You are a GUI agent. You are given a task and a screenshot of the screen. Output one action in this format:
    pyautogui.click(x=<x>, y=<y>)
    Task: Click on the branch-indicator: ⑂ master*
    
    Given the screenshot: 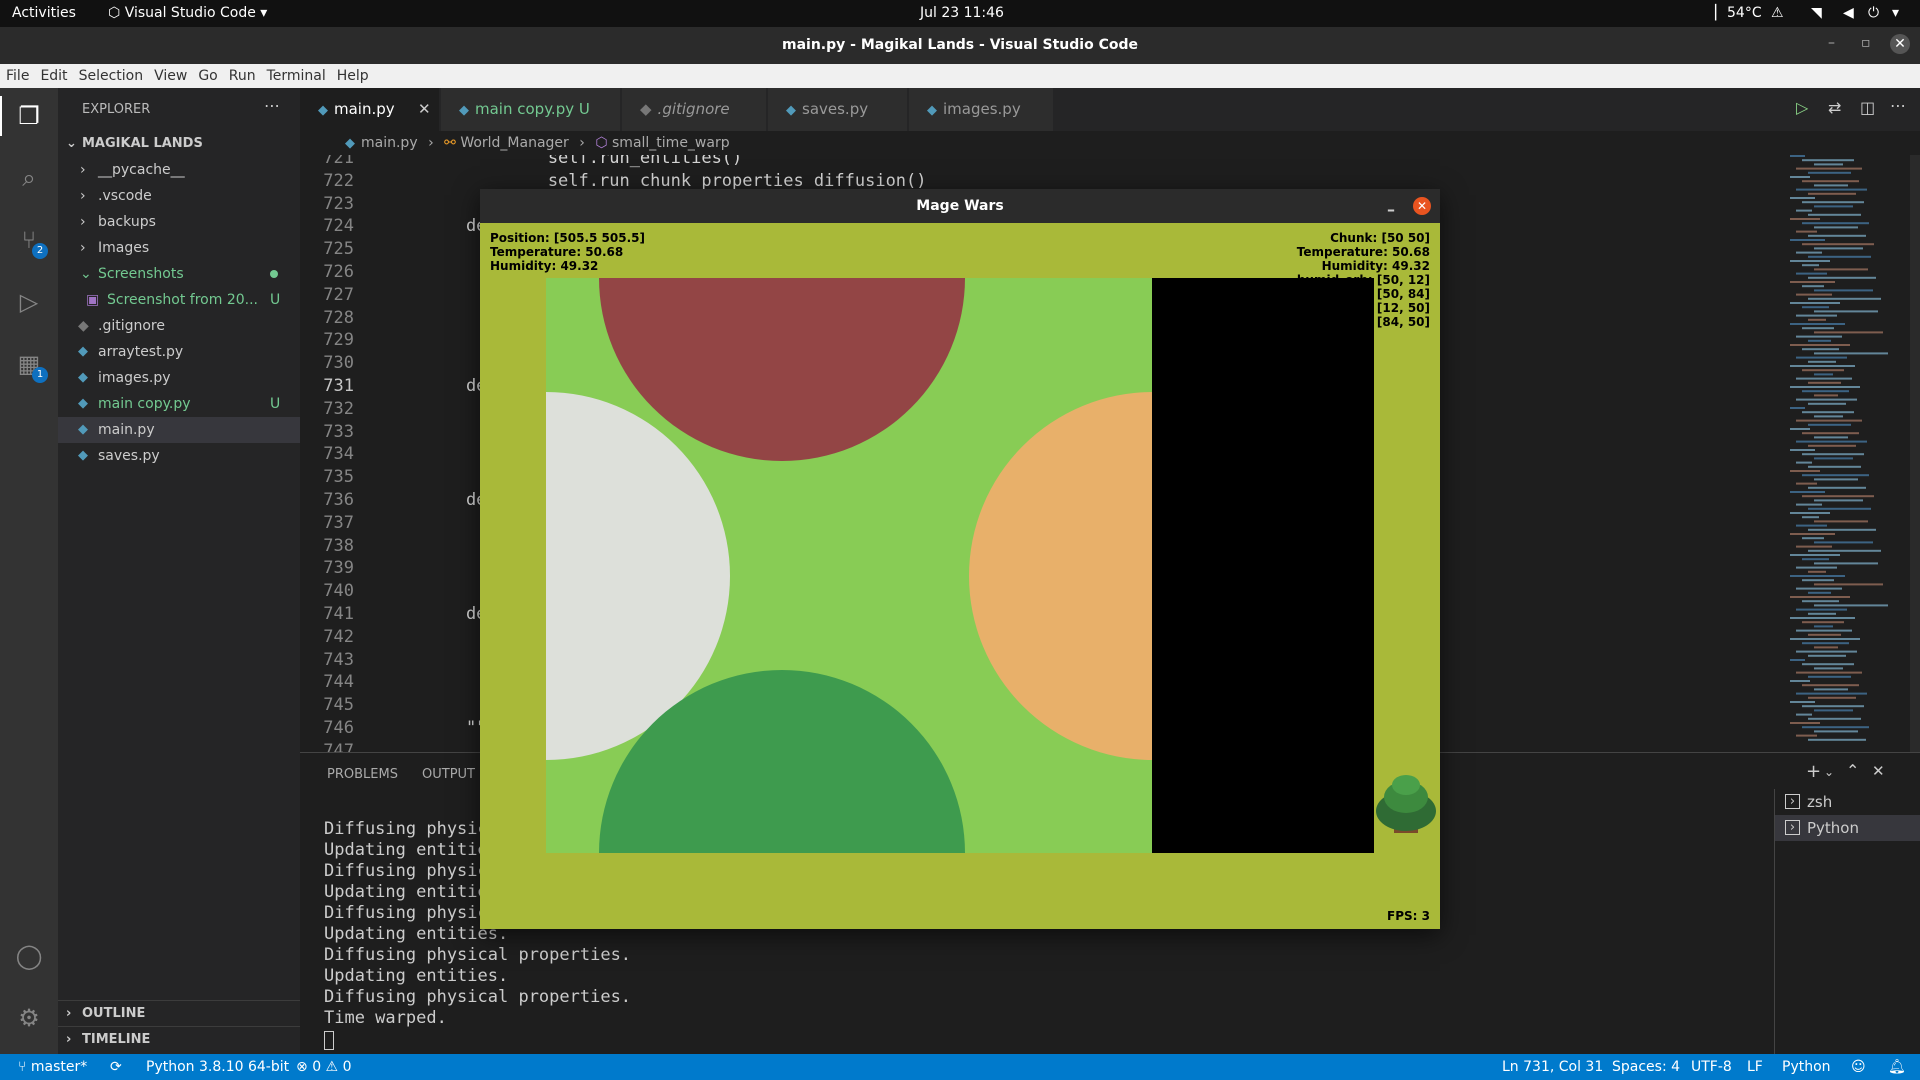 What is the action you would take?
    pyautogui.click(x=52, y=1067)
    